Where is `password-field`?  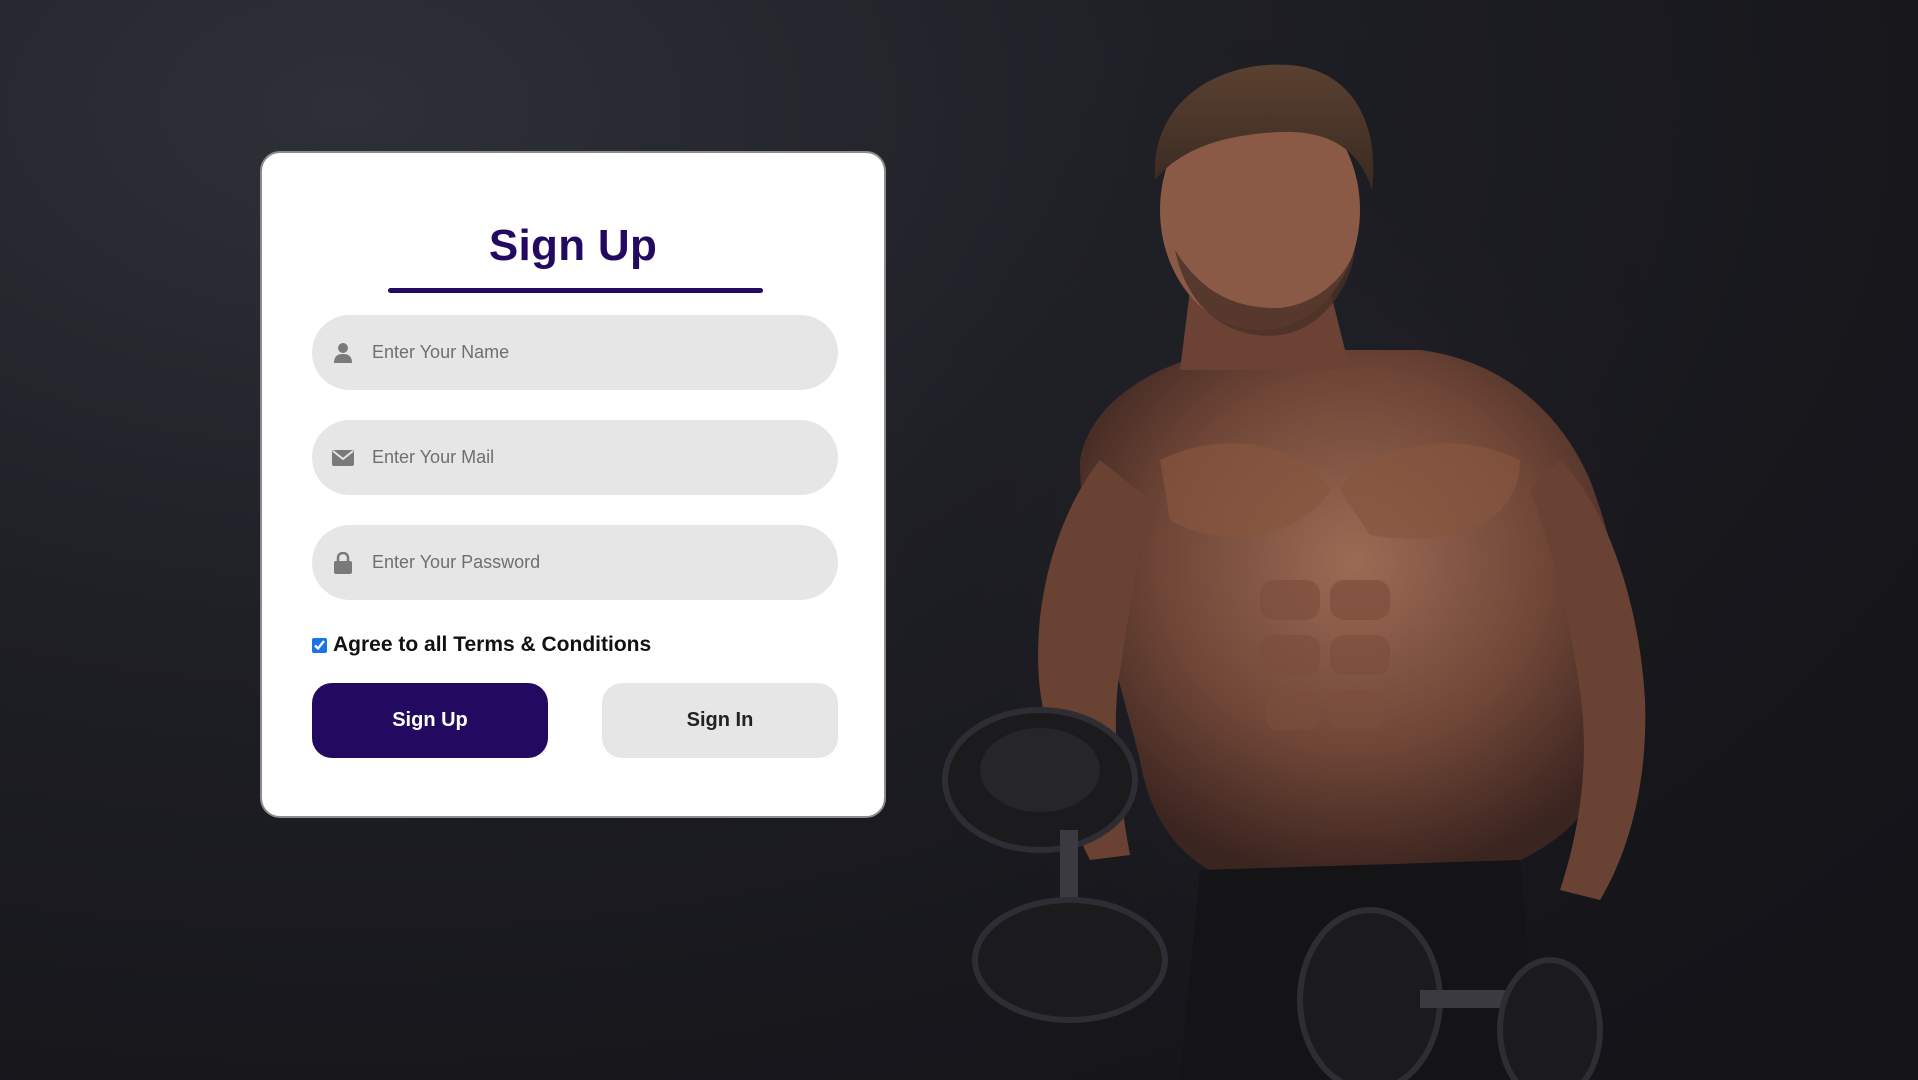
password-field is located at coordinates (575, 562).